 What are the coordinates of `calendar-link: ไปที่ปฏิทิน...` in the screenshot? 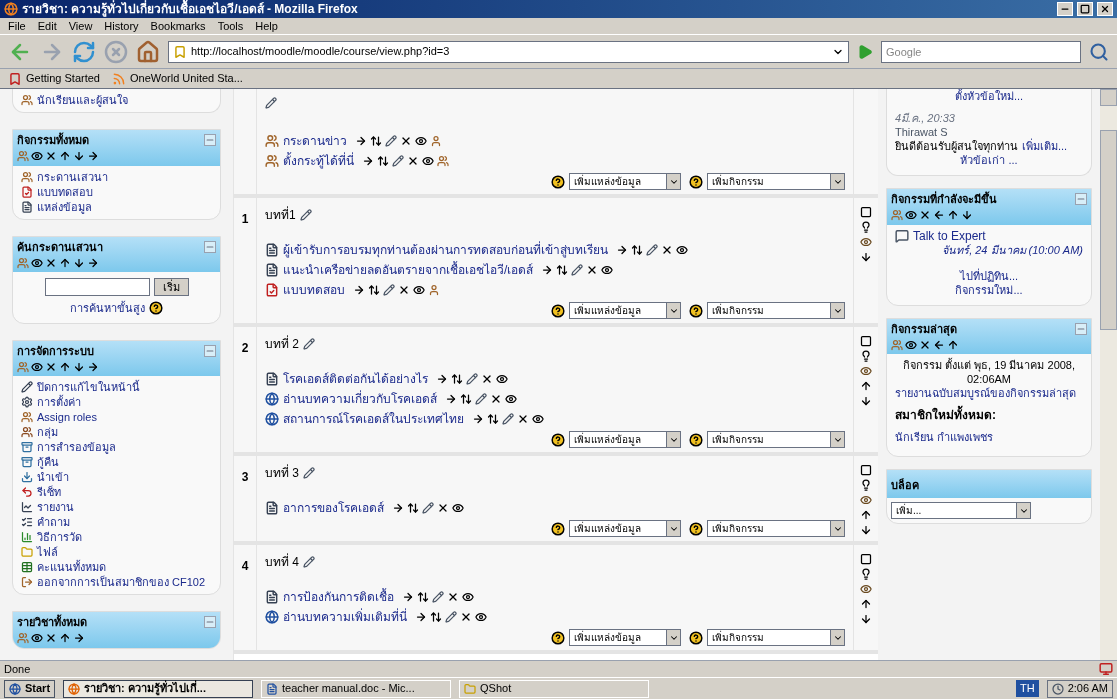 It's located at (989, 275).